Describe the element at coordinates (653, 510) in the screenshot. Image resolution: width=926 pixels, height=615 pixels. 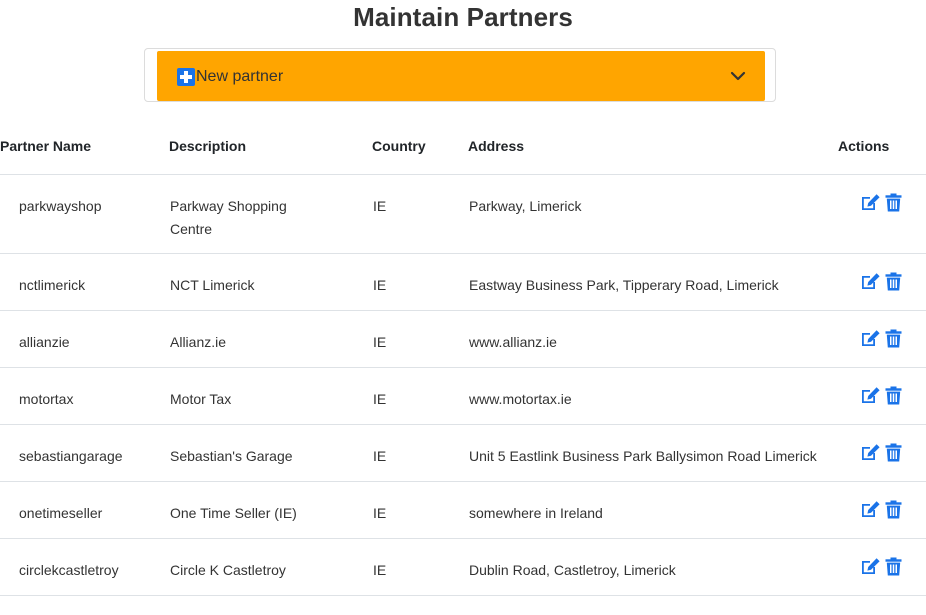
I see `partner-address-cell: somewhere in Ireland` at that location.